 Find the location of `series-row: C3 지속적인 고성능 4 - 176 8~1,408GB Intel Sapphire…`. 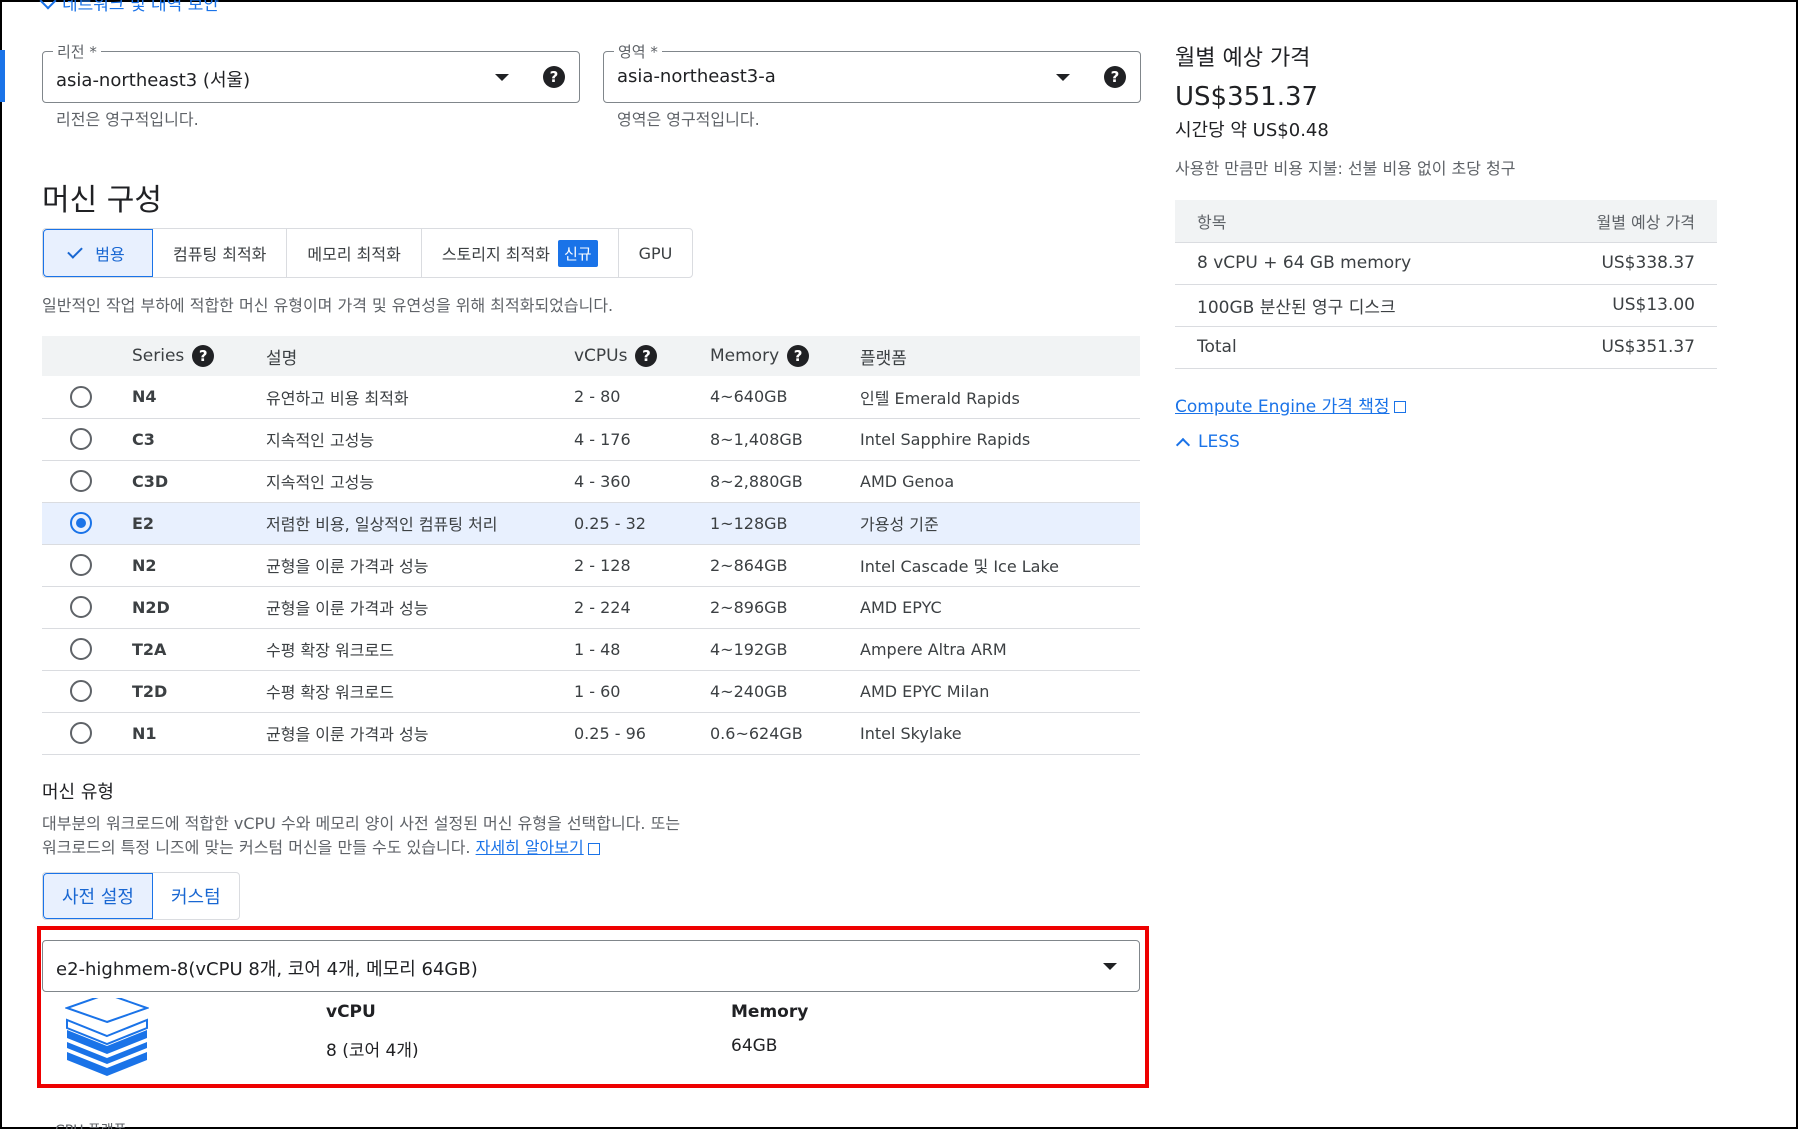

series-row: C3 지속적인 고성능 4 - 176 8~1,408GB Intel Sapphire… is located at coordinates (591, 439).